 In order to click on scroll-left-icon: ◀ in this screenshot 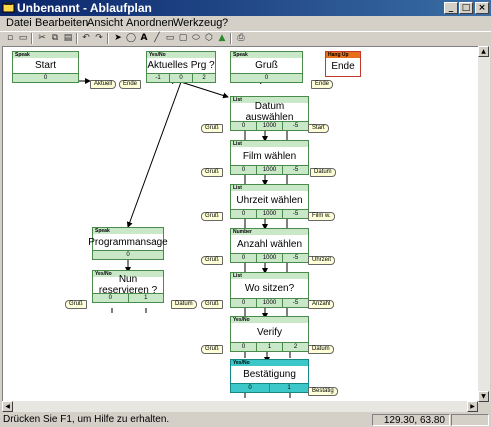, I will do `click(7, 406)`.